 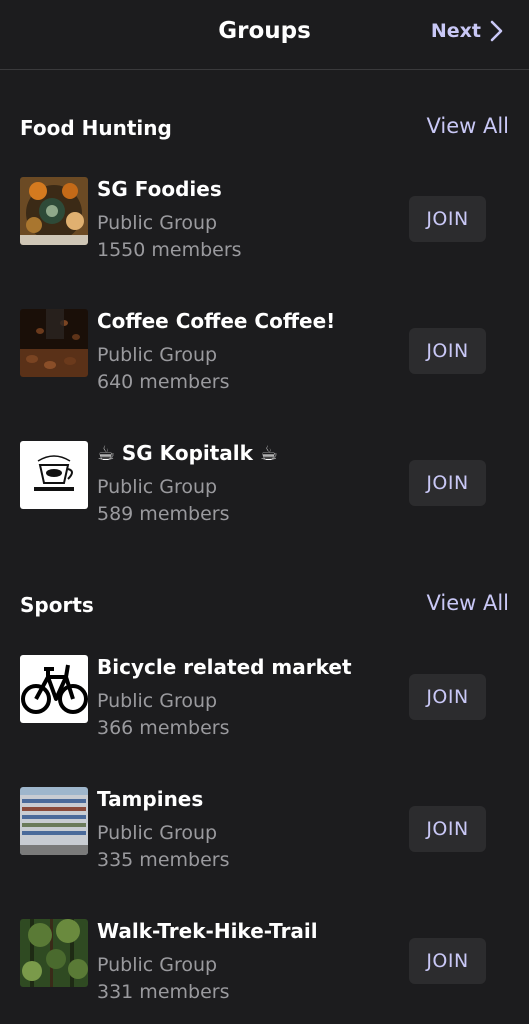 What do you see at coordinates (455, 31) in the screenshot?
I see `next-label: Next` at bounding box center [455, 31].